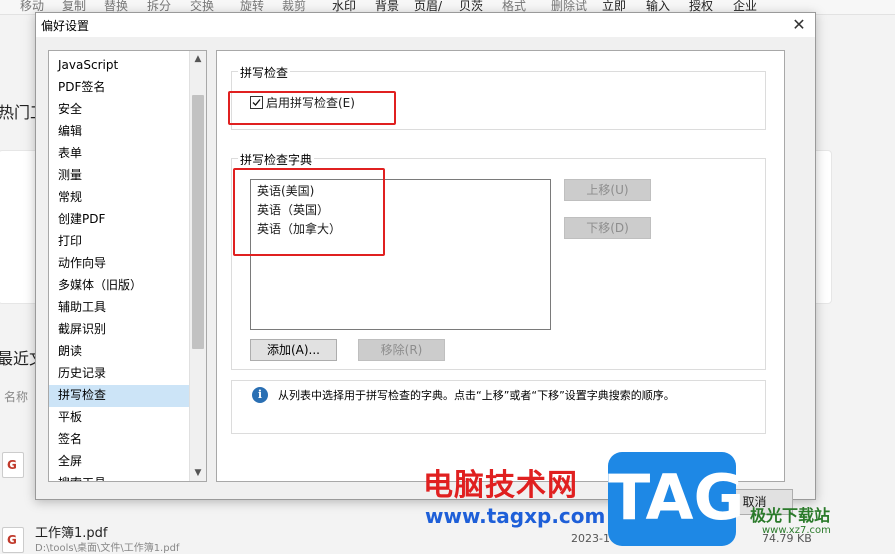 The height and width of the screenshot is (554, 895). Describe the element at coordinates (119, 132) in the screenshot. I see `category-edit: 编辑` at that location.